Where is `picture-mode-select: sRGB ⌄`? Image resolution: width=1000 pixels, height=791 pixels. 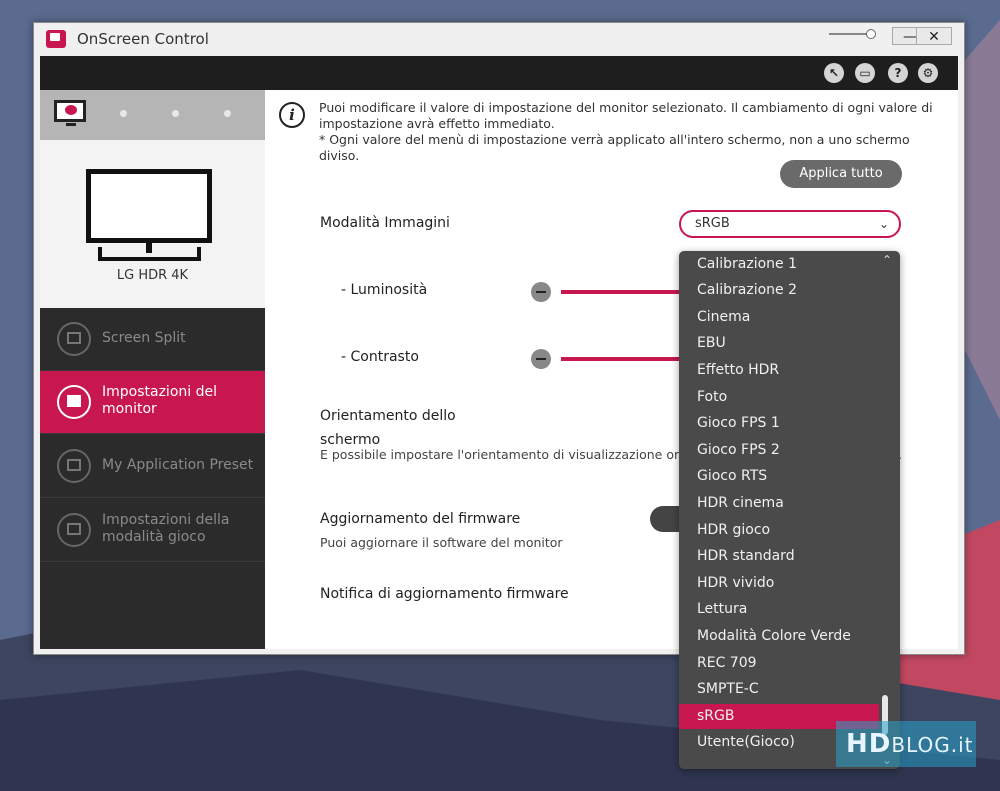 picture-mode-select: sRGB ⌄ is located at coordinates (790, 224).